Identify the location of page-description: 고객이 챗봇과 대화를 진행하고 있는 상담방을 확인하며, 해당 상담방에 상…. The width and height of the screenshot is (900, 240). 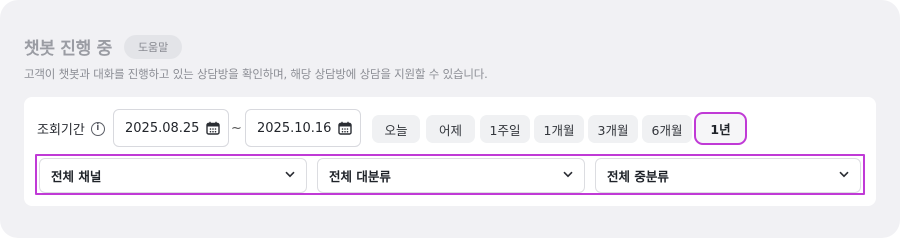
(256, 74).